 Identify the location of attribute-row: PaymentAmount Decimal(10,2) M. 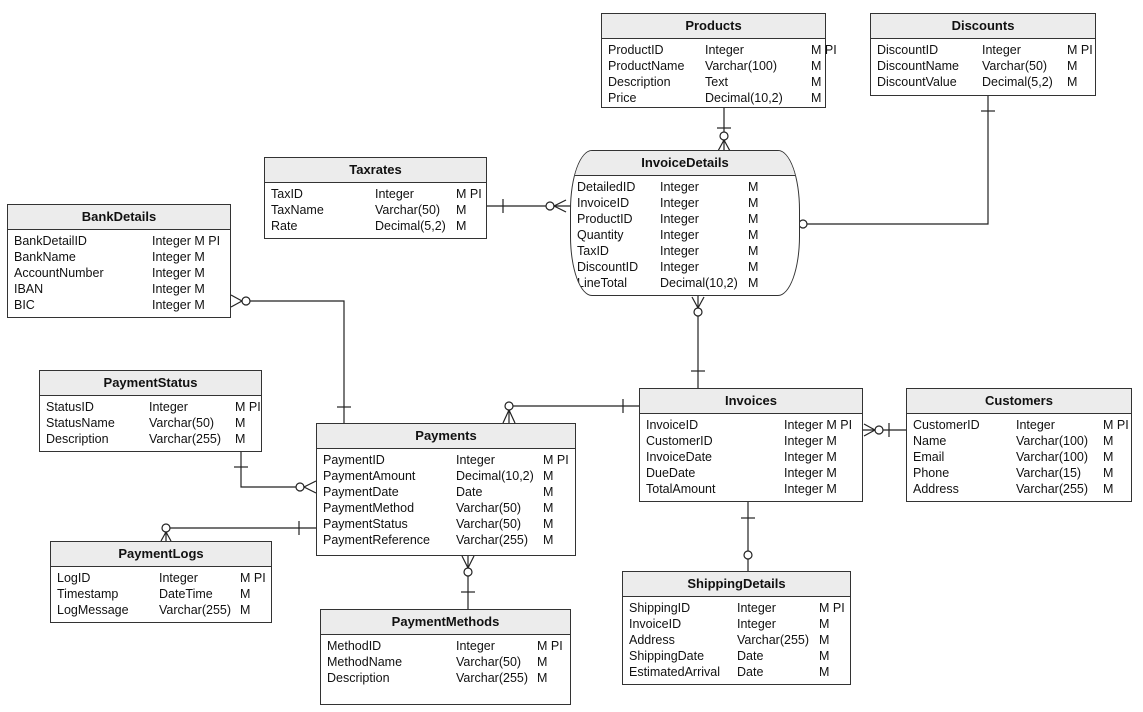
(449, 476).